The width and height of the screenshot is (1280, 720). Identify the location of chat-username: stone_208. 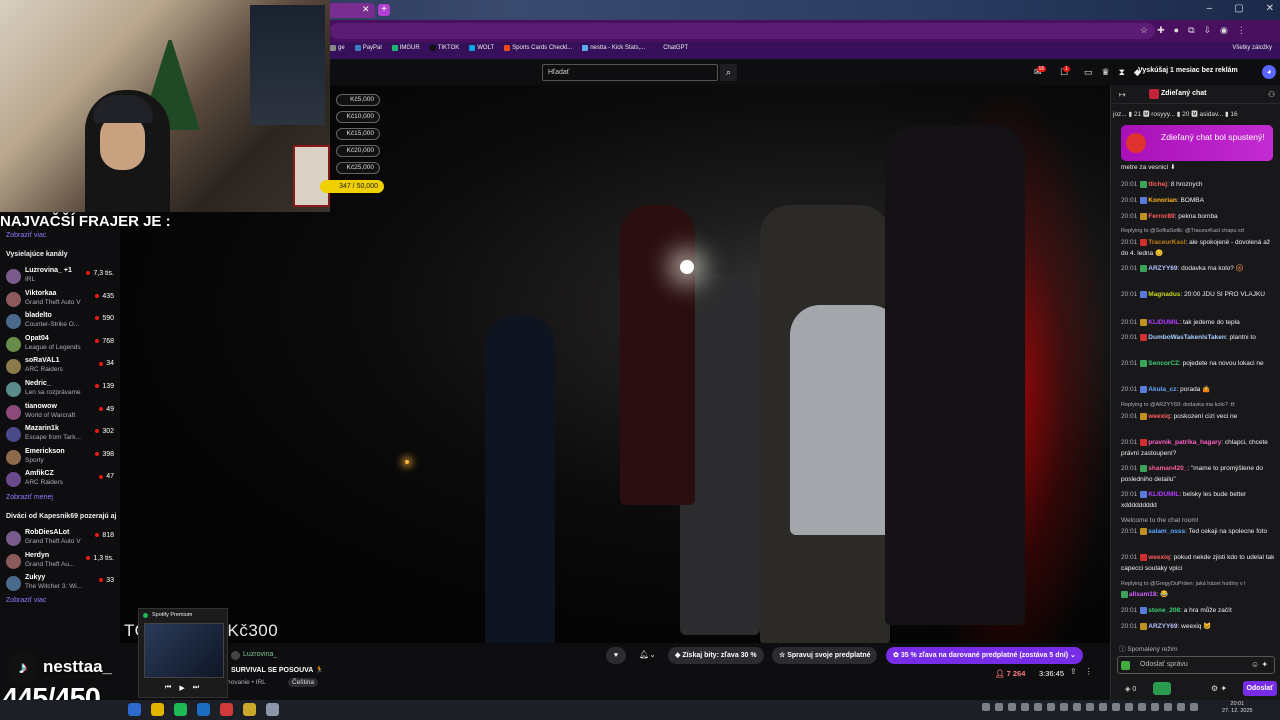
(1164, 610).